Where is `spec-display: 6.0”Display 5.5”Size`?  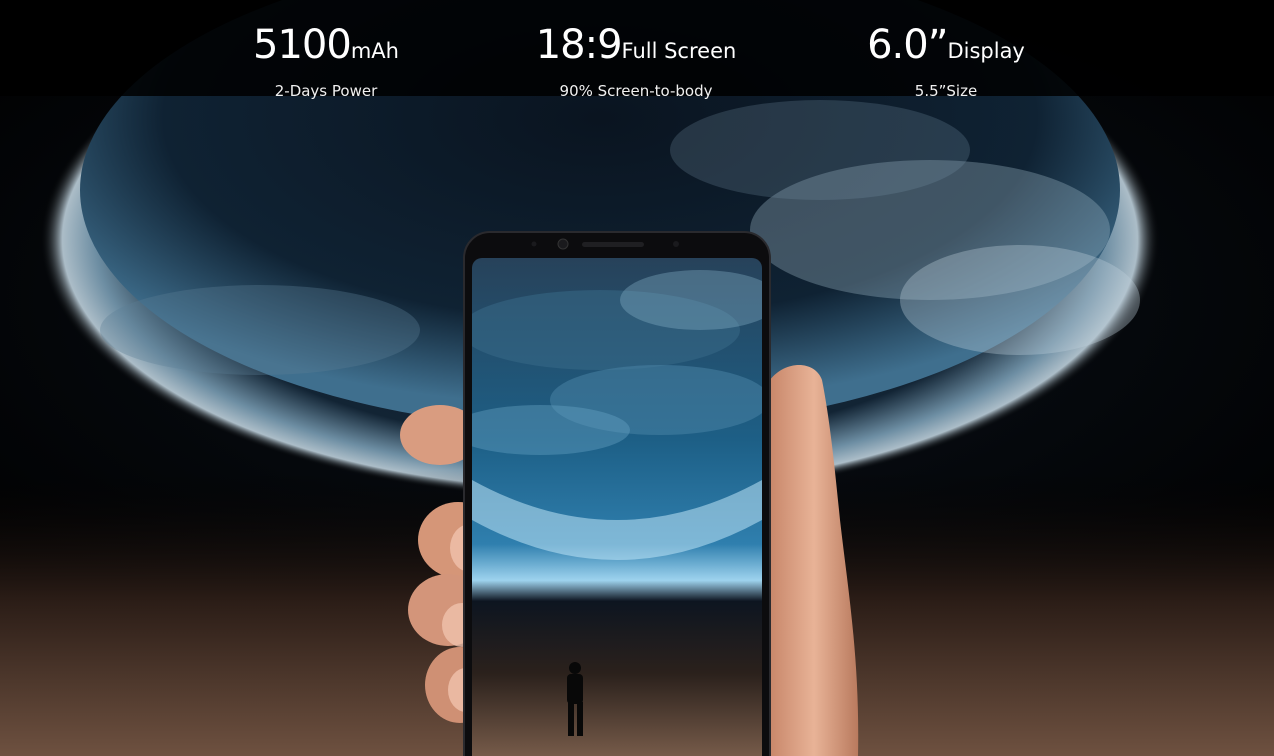
spec-display: 6.0”Display 5.5”Size is located at coordinates (946, 61).